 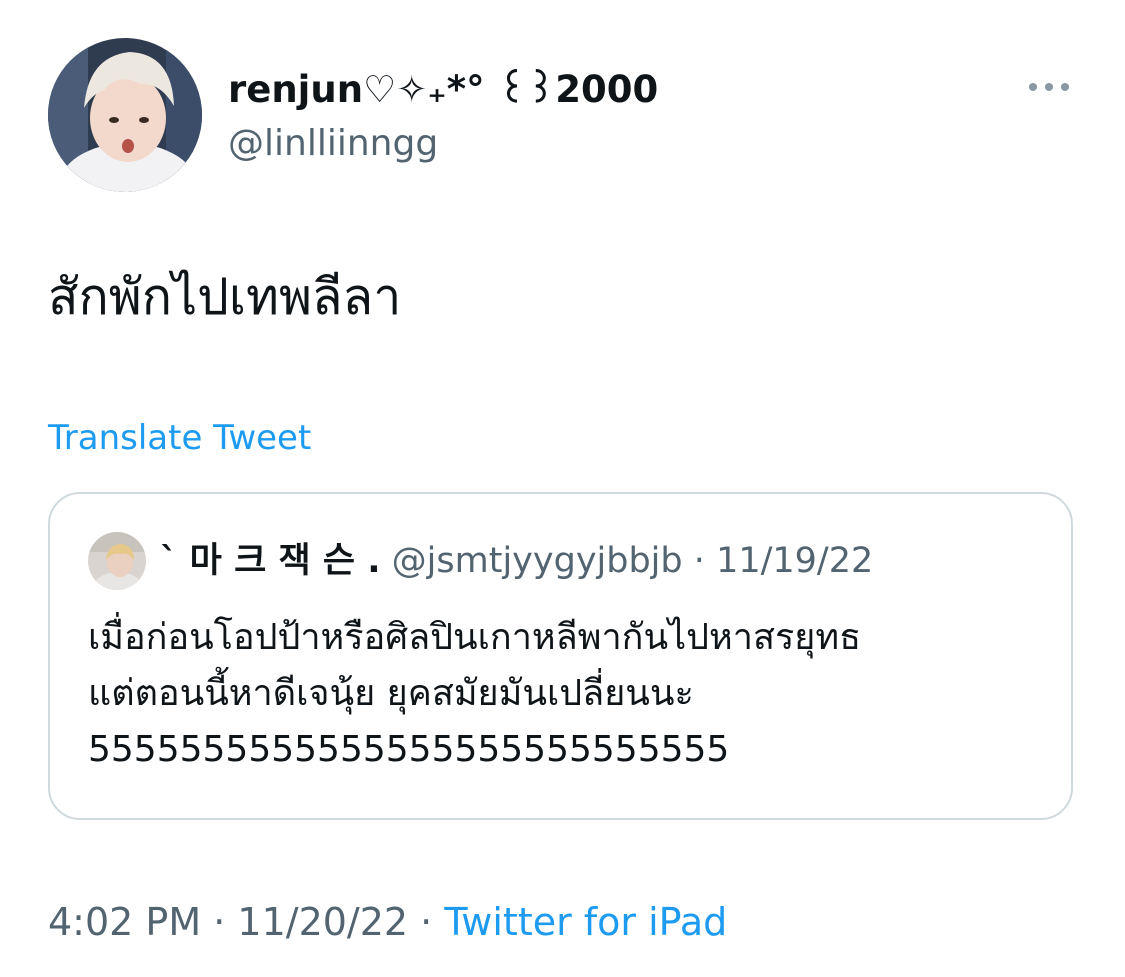 I want to click on author-handle: @linlliinngg, so click(x=333, y=144).